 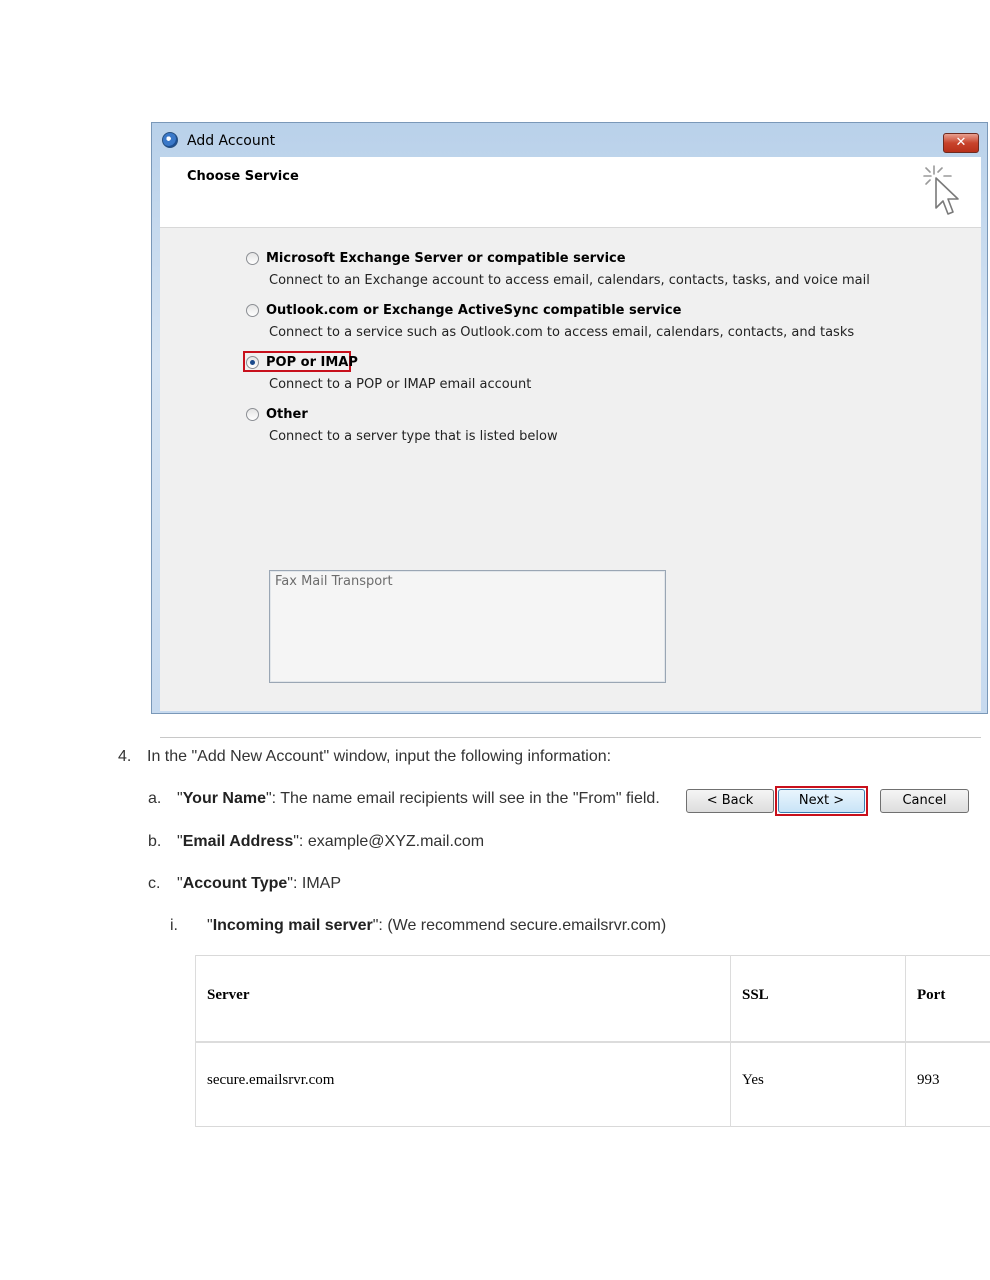 What do you see at coordinates (287, 414) in the screenshot?
I see `option-other-label: Other` at bounding box center [287, 414].